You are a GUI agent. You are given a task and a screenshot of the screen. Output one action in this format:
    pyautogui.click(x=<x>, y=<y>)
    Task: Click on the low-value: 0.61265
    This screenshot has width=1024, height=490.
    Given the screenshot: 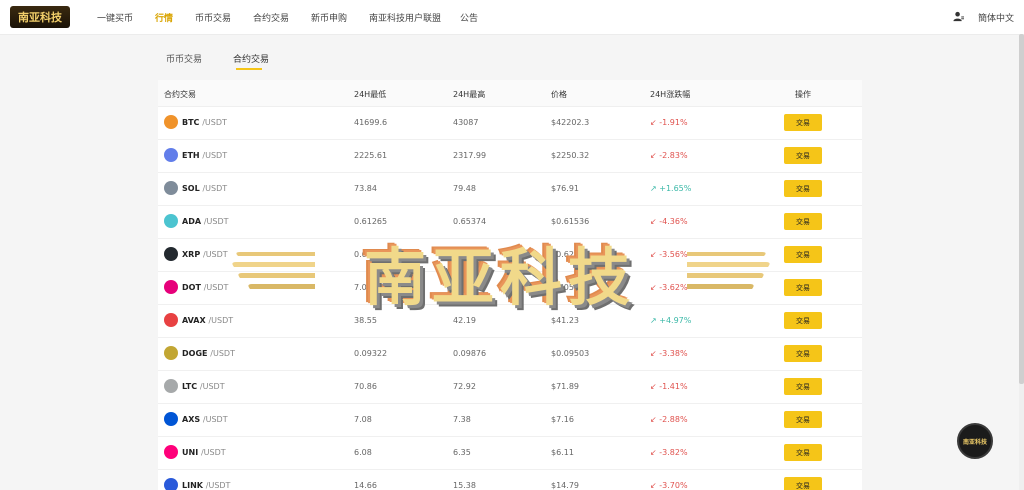 What is the action you would take?
    pyautogui.click(x=371, y=221)
    